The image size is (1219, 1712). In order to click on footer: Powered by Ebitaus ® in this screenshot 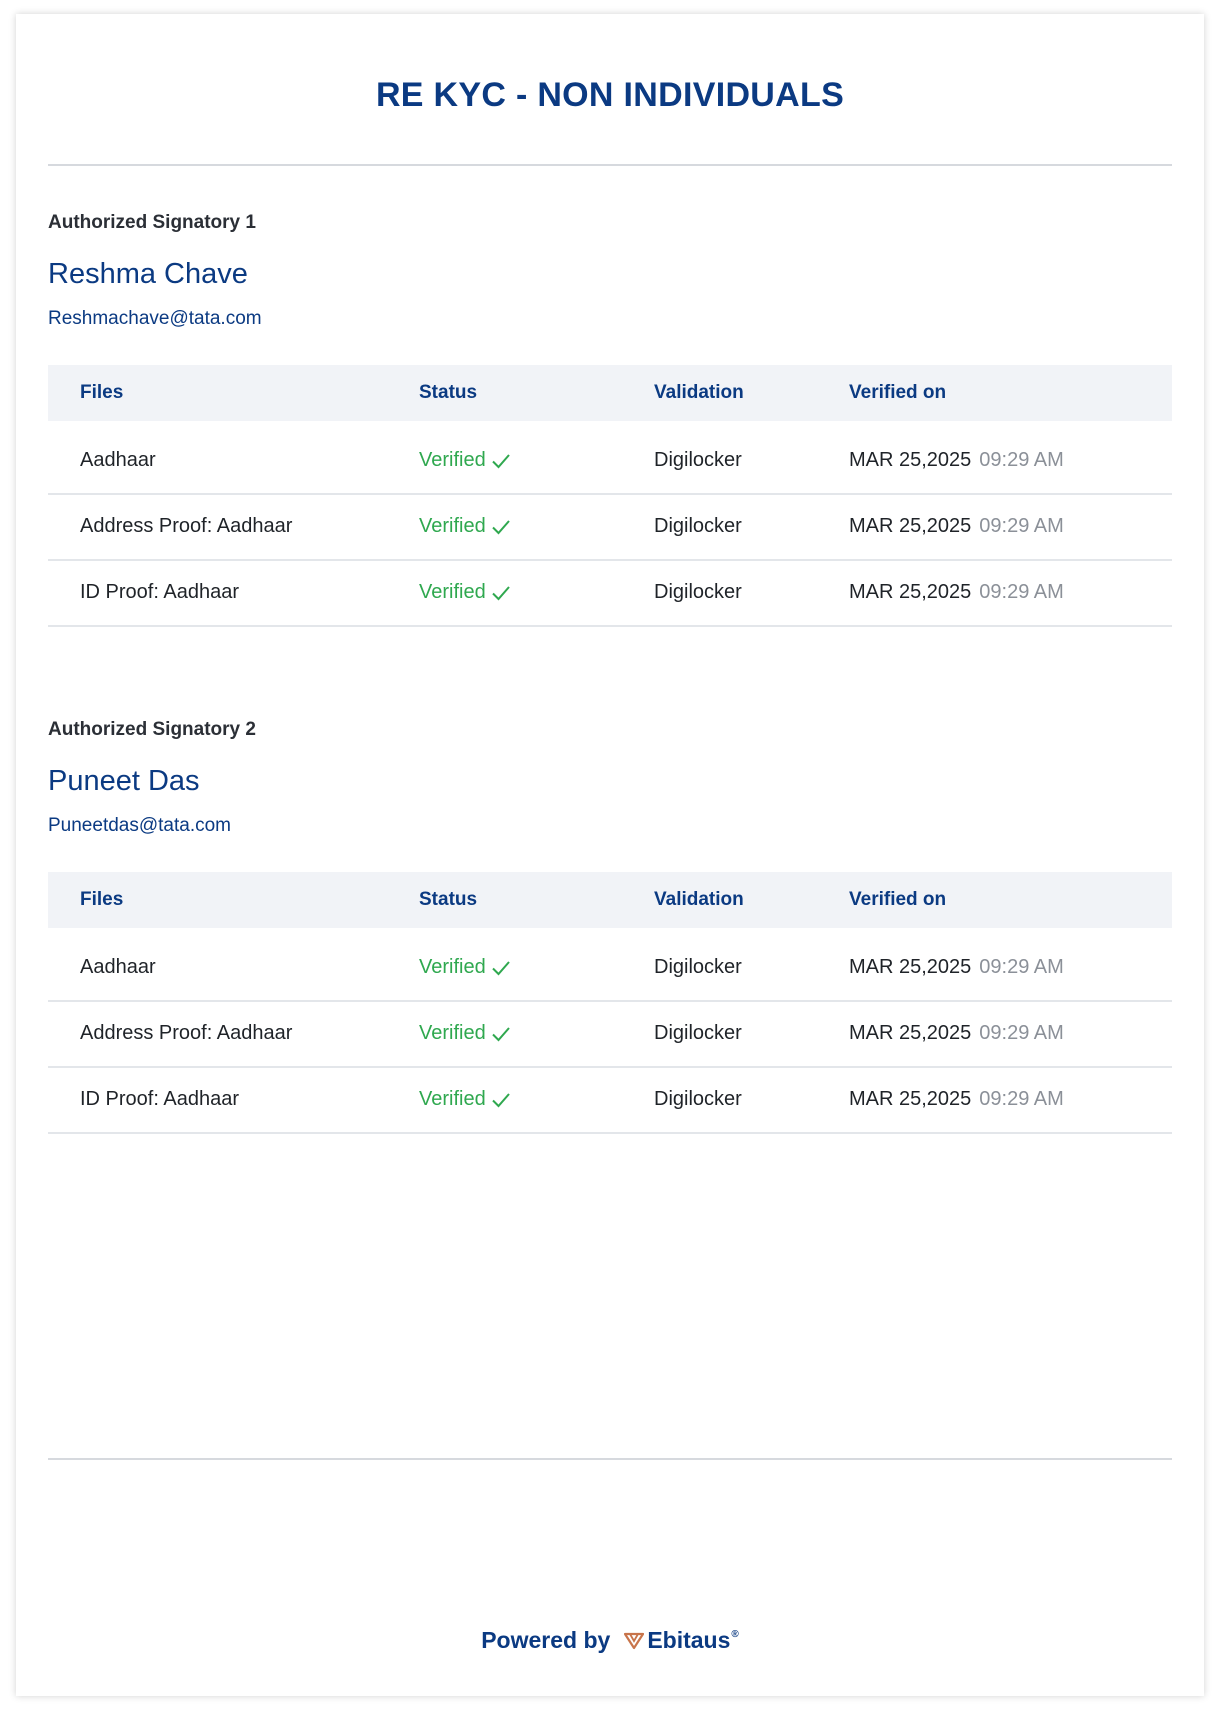, I will do `click(610, 1640)`.